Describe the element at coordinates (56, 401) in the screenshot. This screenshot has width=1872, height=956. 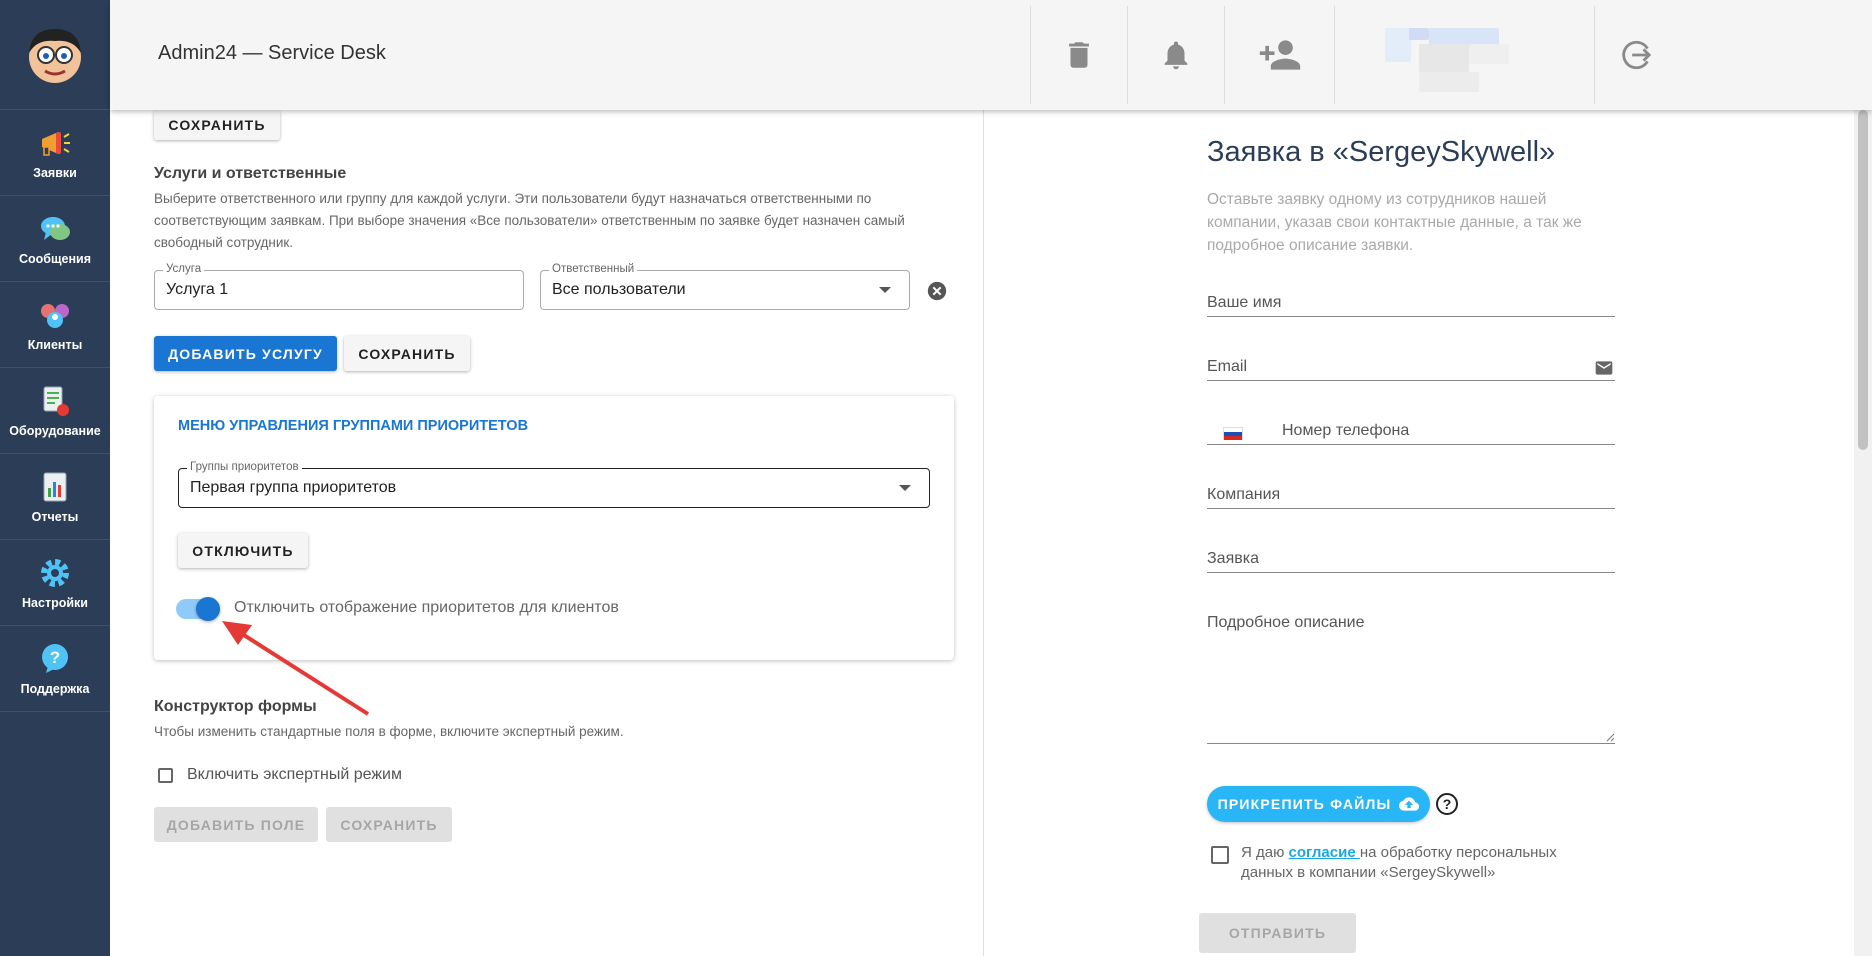
I see `equipment-icon` at that location.